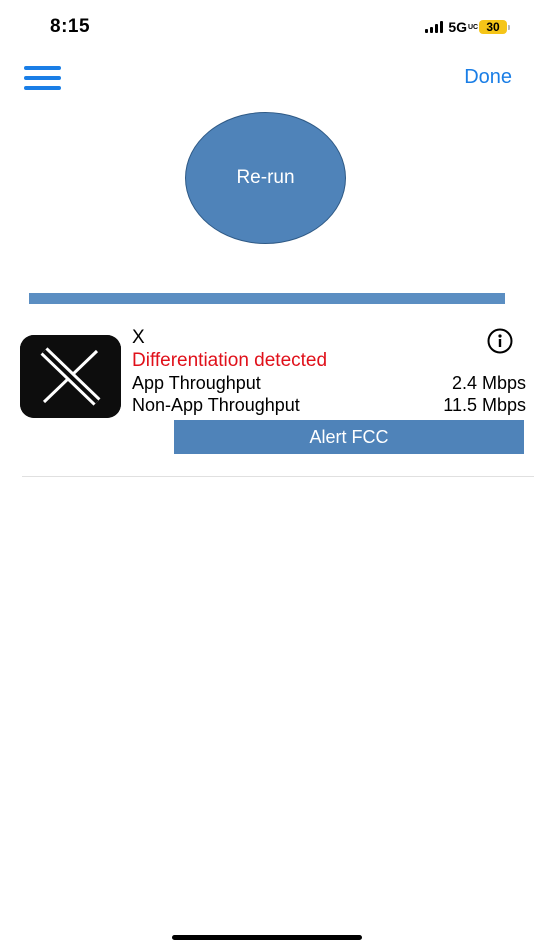  Describe the element at coordinates (500, 341) in the screenshot. I see `info-icon` at that location.